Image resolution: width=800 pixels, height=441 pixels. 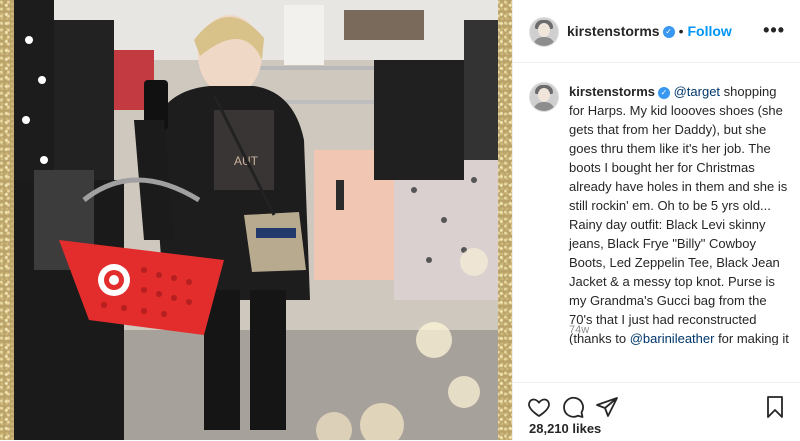 What do you see at coordinates (607, 407) in the screenshot?
I see `share-icon` at bounding box center [607, 407].